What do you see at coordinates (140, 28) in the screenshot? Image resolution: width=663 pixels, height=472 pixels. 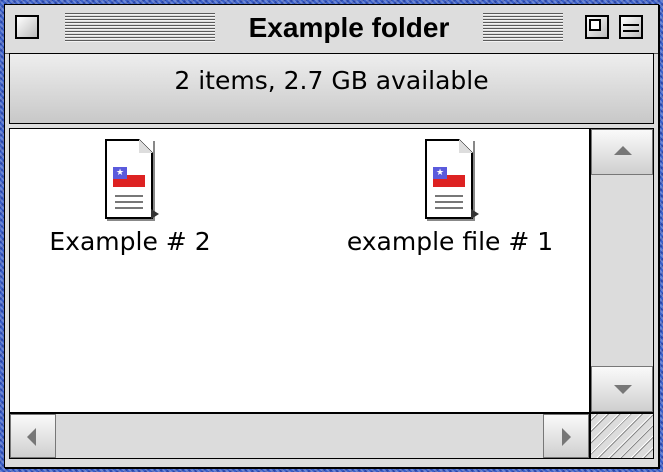 I see `title-stripes-left` at bounding box center [140, 28].